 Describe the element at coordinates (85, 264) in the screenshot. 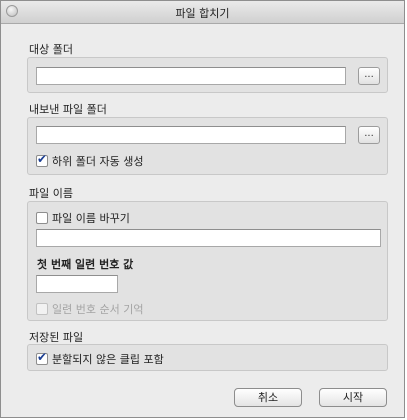

I see `first-serial-label: 첫 번째 일련 번호 값` at that location.